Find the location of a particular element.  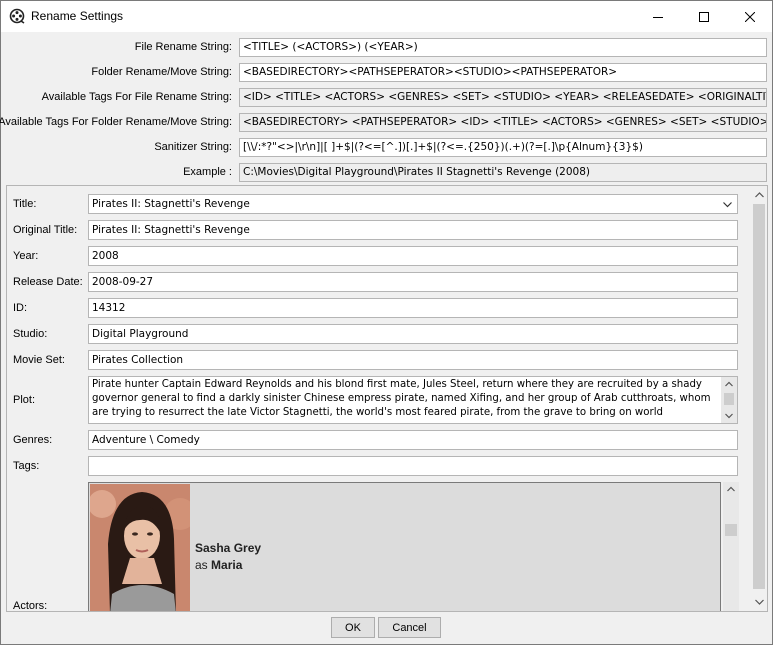

actors-scroll-thumb is located at coordinates (731, 530).